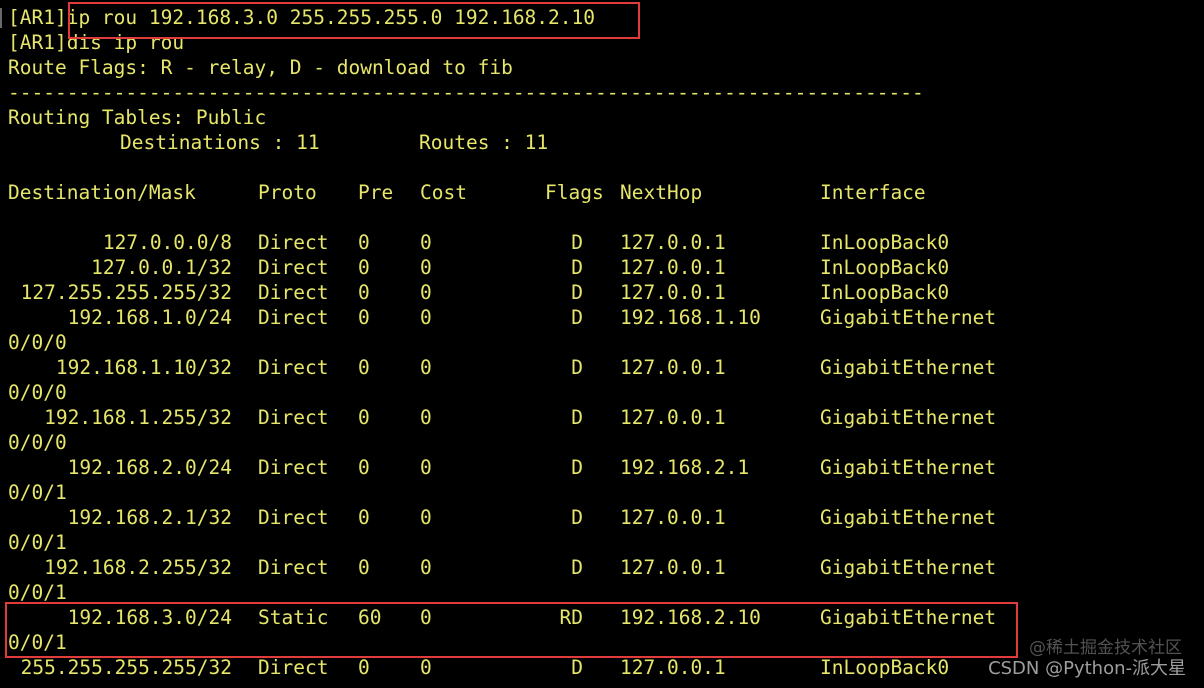  I want to click on routes-count: Routes : 11, so click(484, 142).